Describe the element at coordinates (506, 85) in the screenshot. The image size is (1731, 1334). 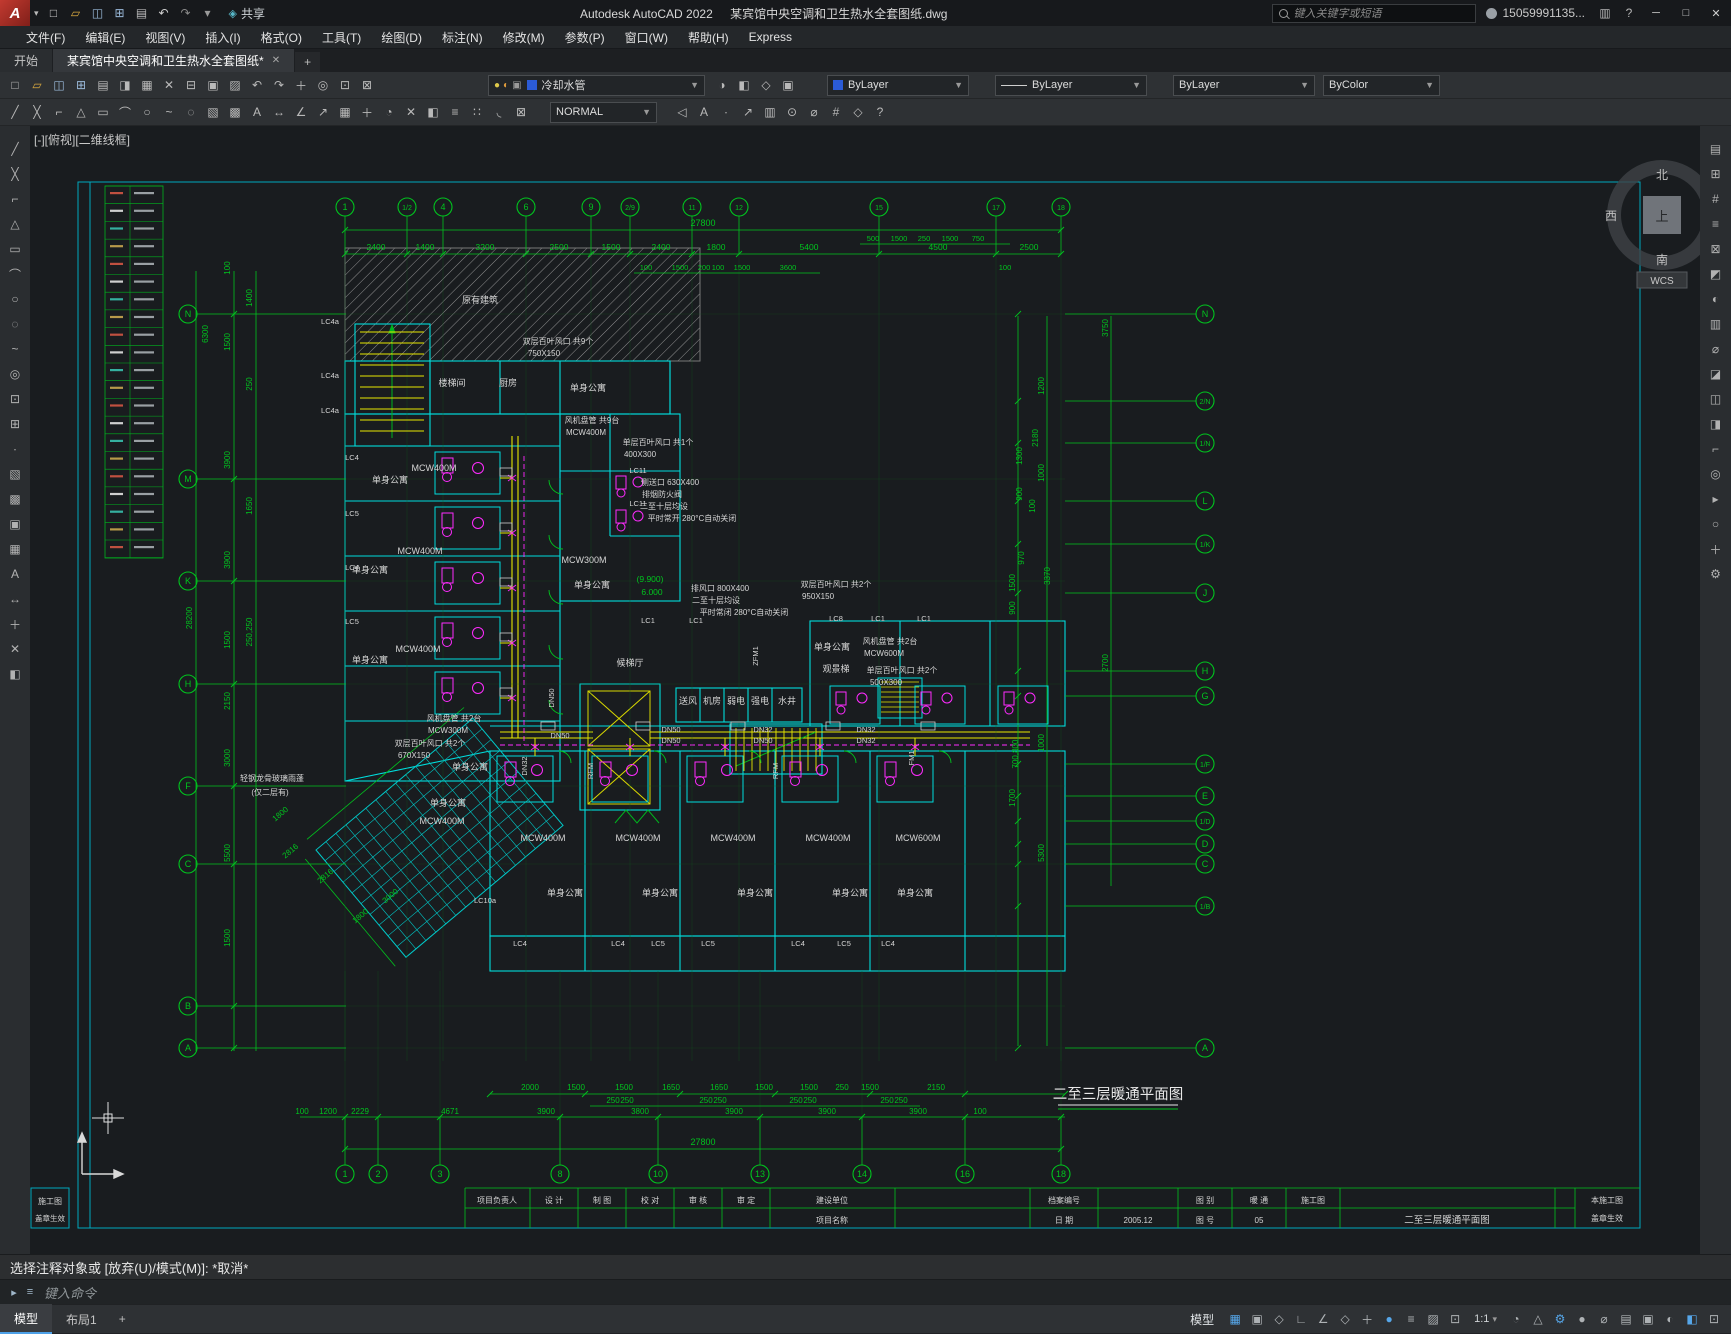
I see `layer-freeze-sun-icon: ◐` at that location.